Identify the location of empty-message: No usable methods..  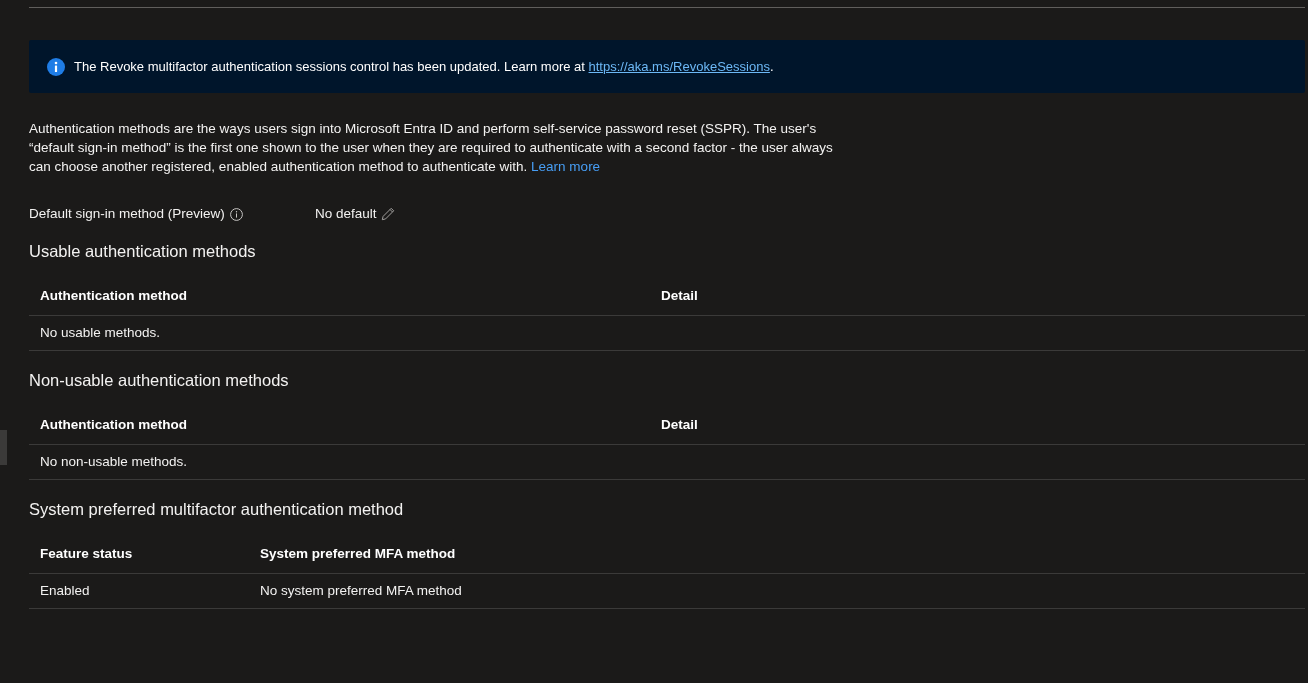
(100, 332).